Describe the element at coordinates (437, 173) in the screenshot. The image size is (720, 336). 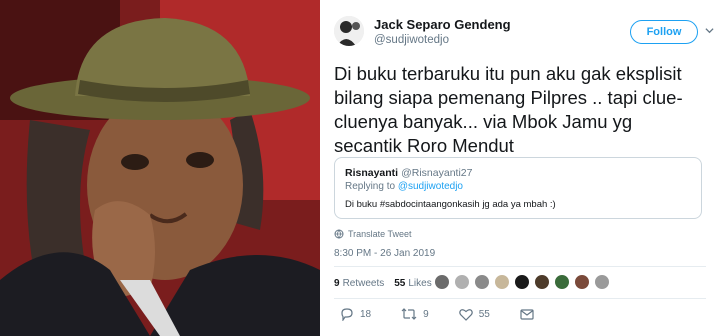
I see `quoted-author-handle: @Risnayanti27` at that location.